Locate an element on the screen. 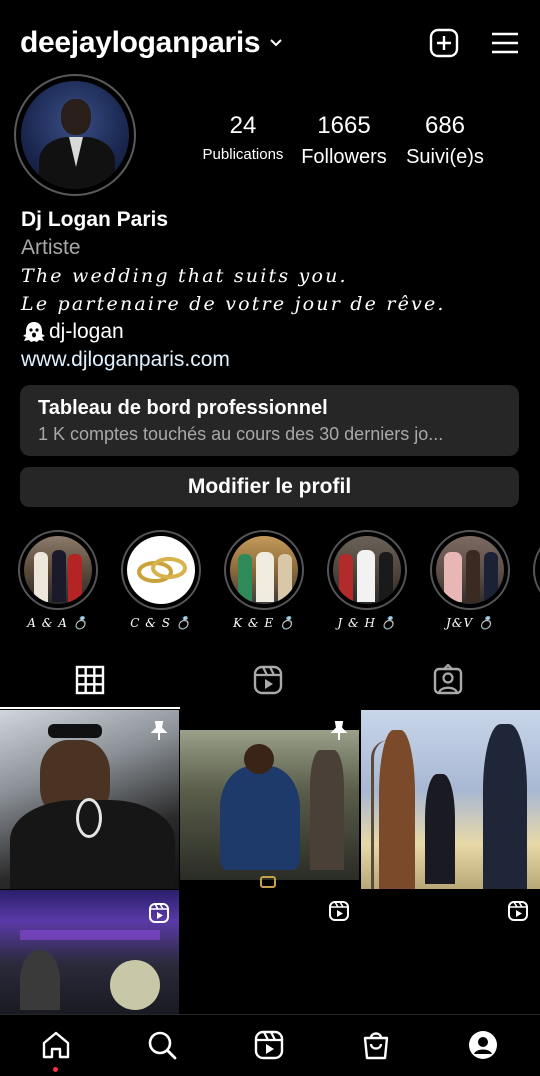  shop-icon is located at coordinates (376, 1045).